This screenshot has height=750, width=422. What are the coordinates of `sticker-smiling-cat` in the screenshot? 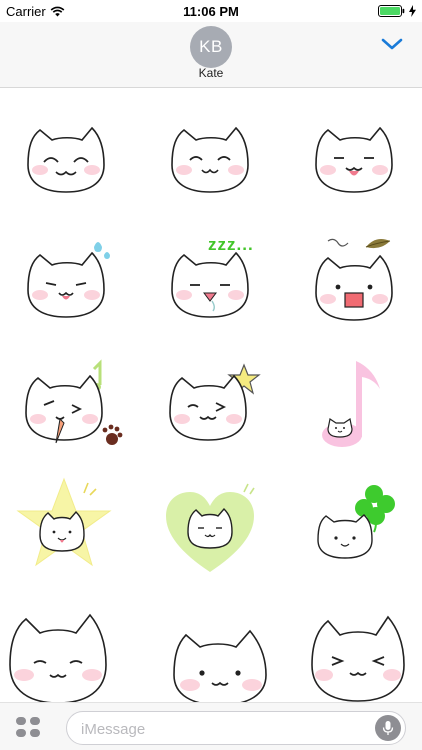 It's located at (210, 160).